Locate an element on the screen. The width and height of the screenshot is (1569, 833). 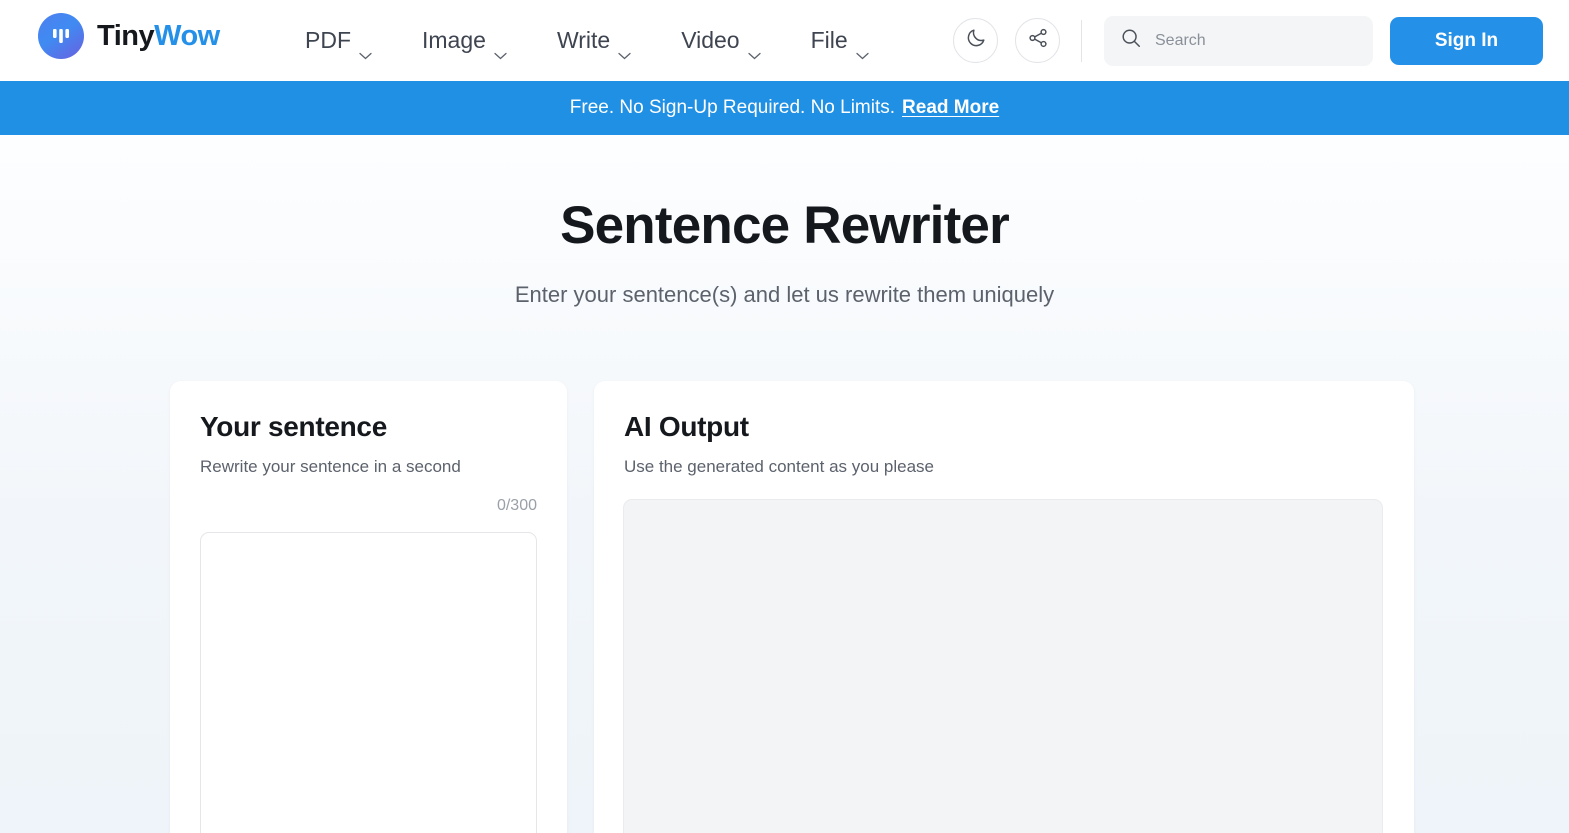
share-icon is located at coordinates (1038, 40).